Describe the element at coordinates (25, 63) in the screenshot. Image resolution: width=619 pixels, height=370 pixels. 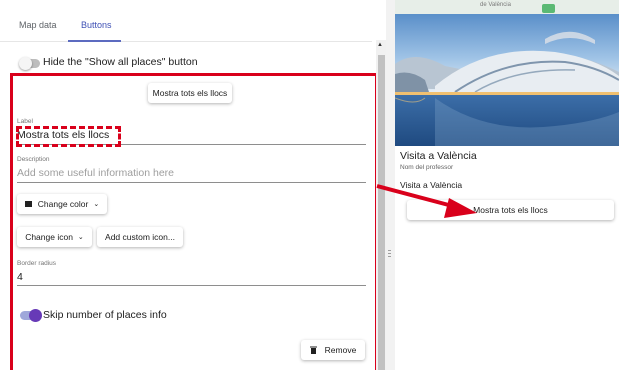
I see `toggle-knob` at that location.